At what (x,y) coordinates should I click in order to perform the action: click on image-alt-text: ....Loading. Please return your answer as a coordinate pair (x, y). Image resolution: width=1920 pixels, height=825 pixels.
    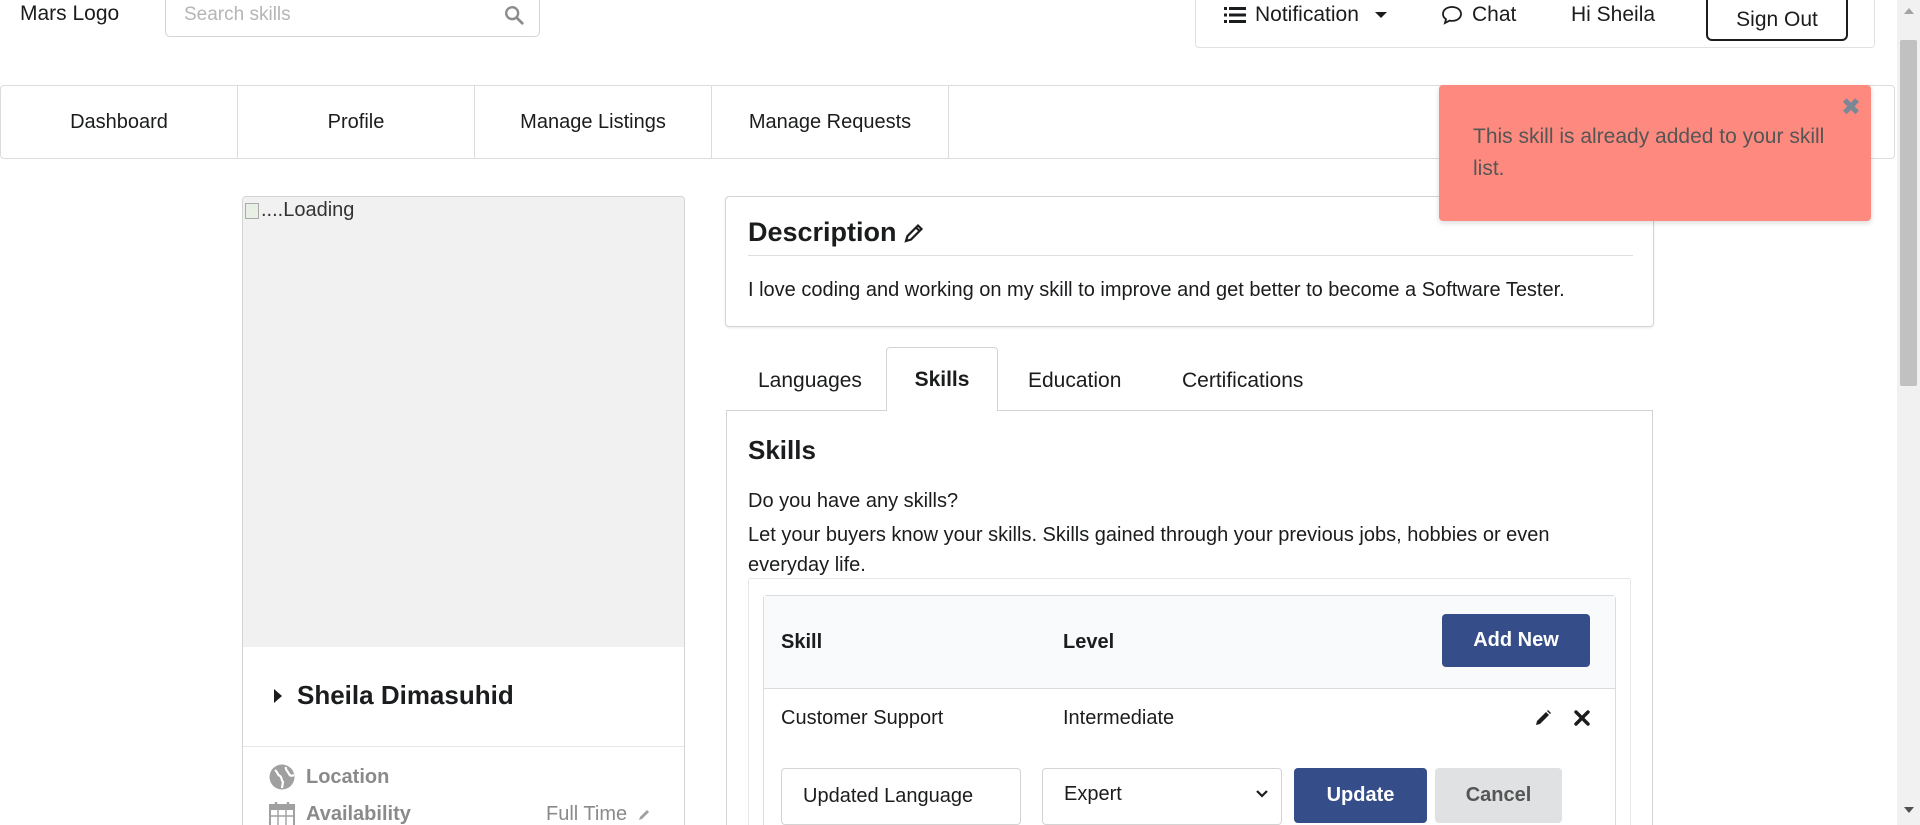
    Looking at the image, I should click on (308, 210).